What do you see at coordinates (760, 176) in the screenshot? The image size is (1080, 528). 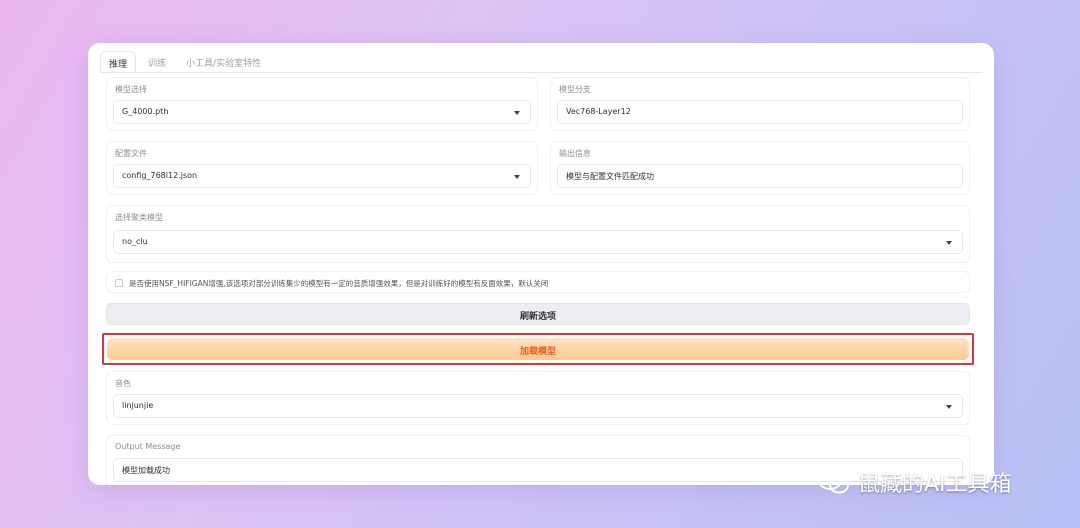 I see `output-info-field: 模型与配置文件匹配成功` at bounding box center [760, 176].